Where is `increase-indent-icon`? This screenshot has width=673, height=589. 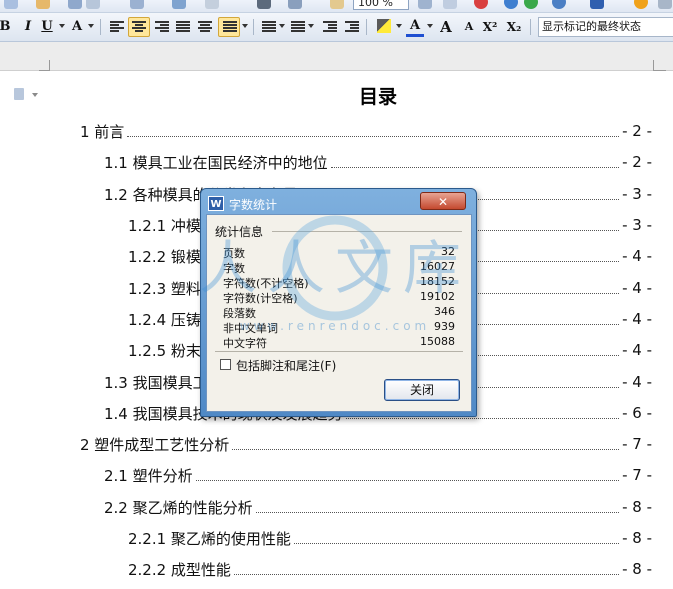
increase-indent-icon is located at coordinates (352, 27).